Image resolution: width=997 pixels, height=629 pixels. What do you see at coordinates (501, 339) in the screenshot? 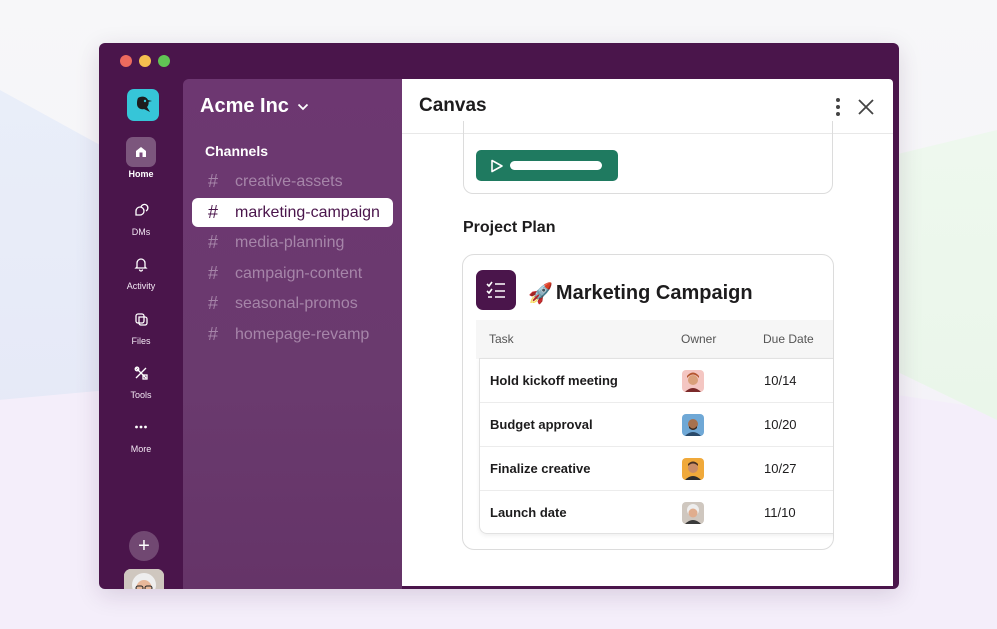
I see `column-header-task: Task` at bounding box center [501, 339].